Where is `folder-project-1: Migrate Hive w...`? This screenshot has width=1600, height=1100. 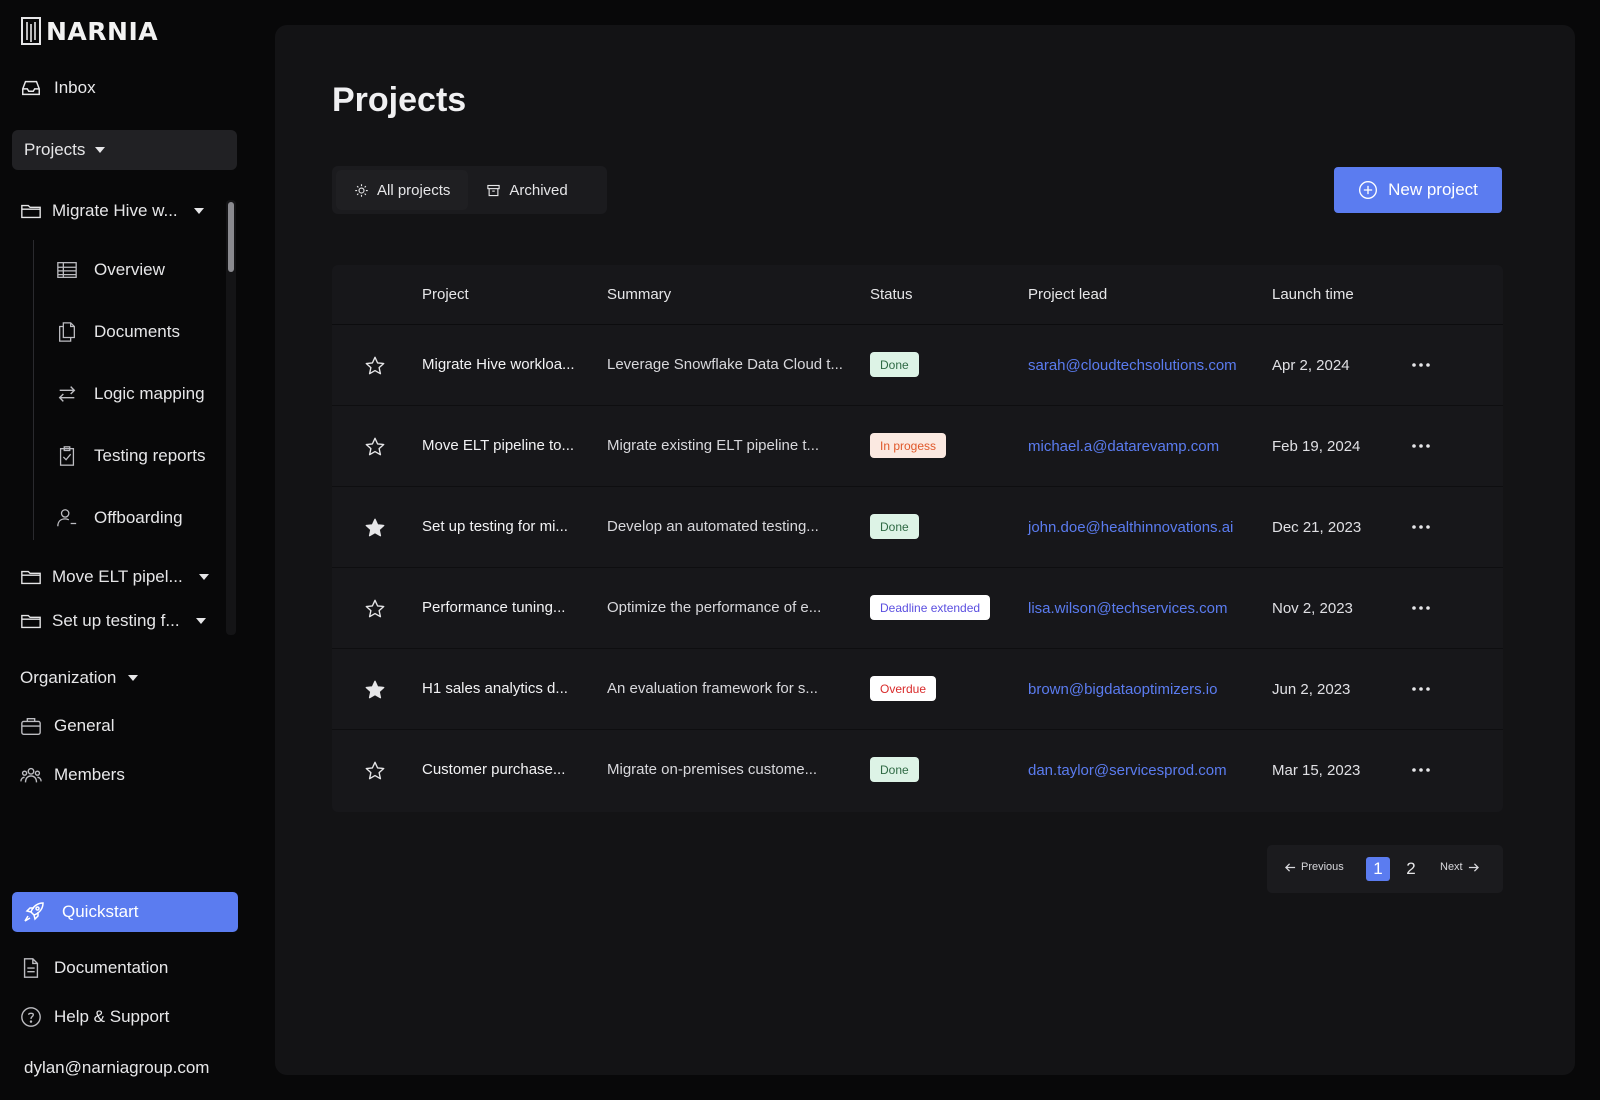 folder-project-1: Migrate Hive w... is located at coordinates (112, 211).